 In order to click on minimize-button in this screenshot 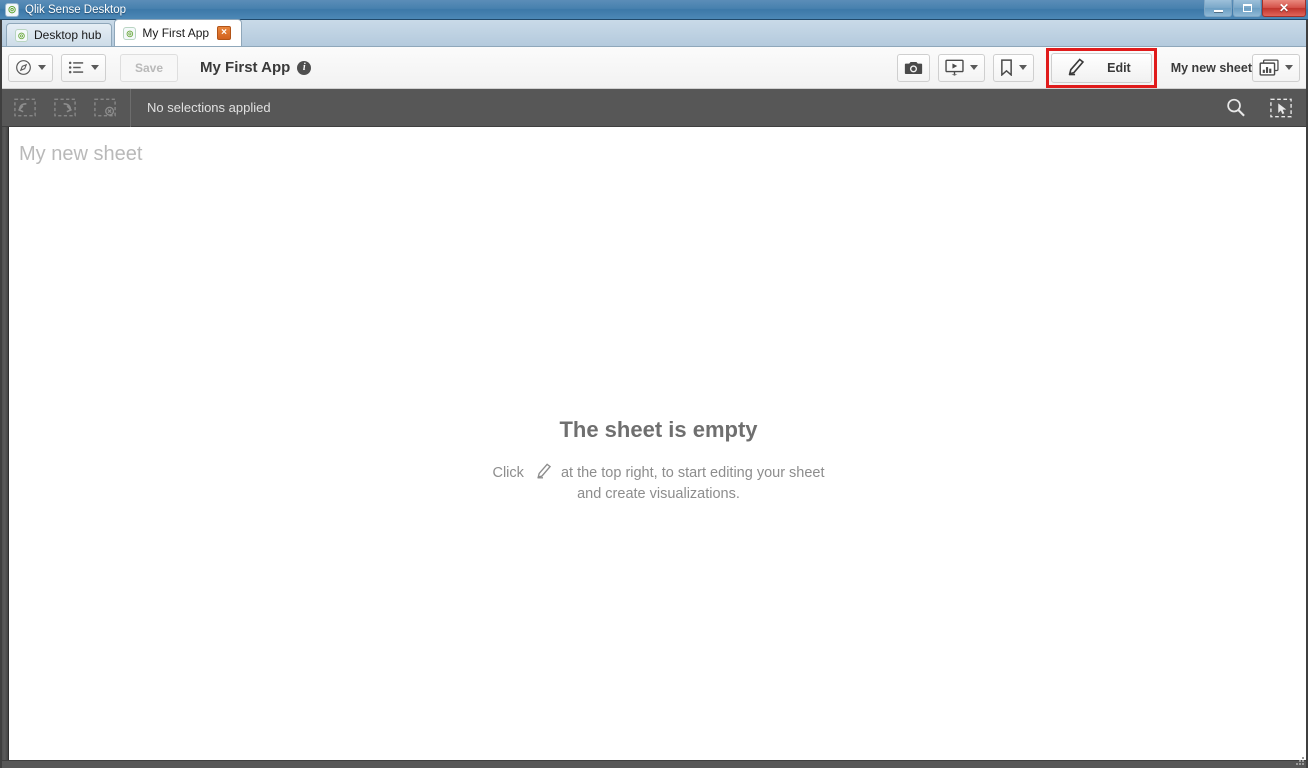, I will do `click(1218, 8)`.